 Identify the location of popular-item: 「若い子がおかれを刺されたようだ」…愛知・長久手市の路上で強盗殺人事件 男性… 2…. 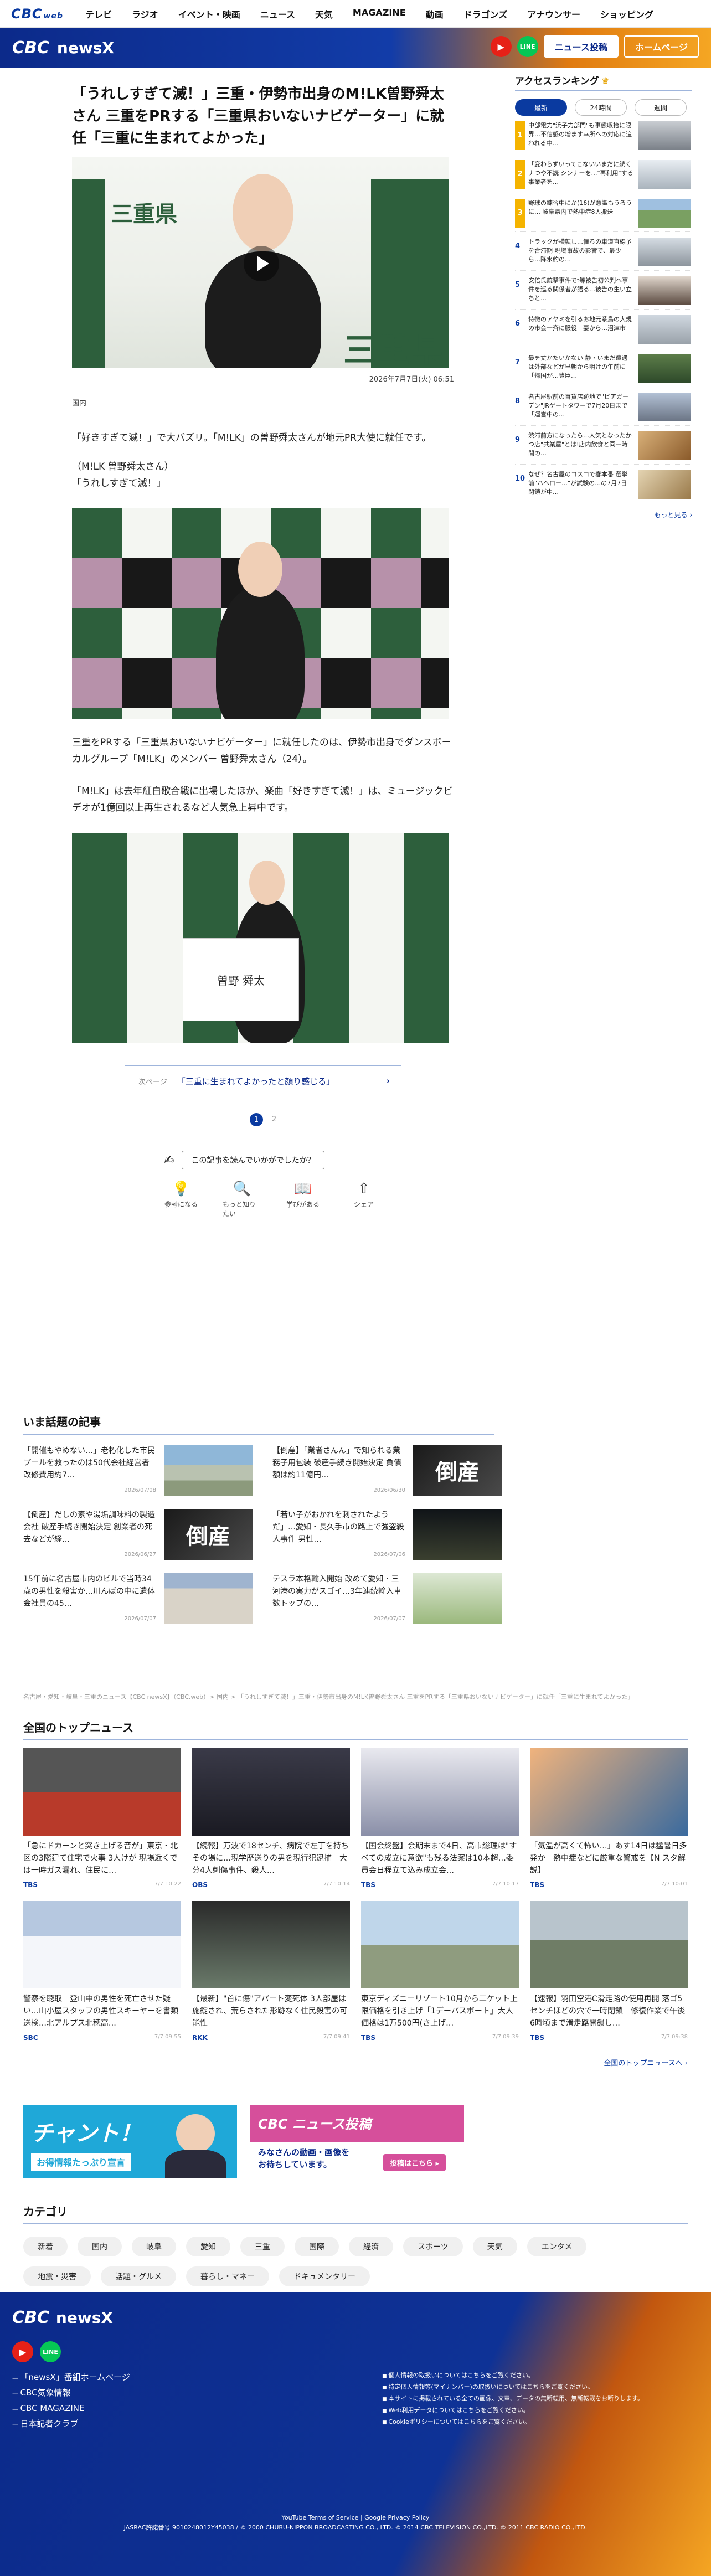
(388, 1535).